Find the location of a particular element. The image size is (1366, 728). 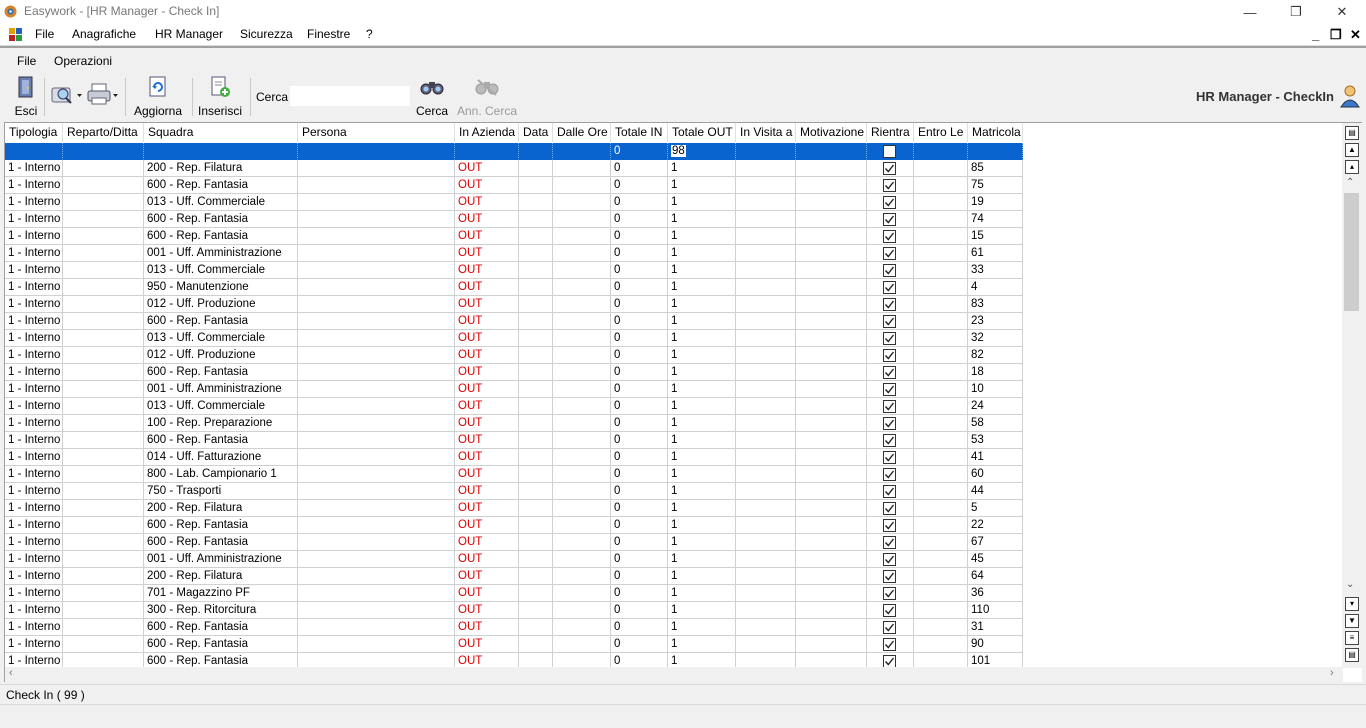

inserisci-button: Inserisci is located at coordinates (220, 96).